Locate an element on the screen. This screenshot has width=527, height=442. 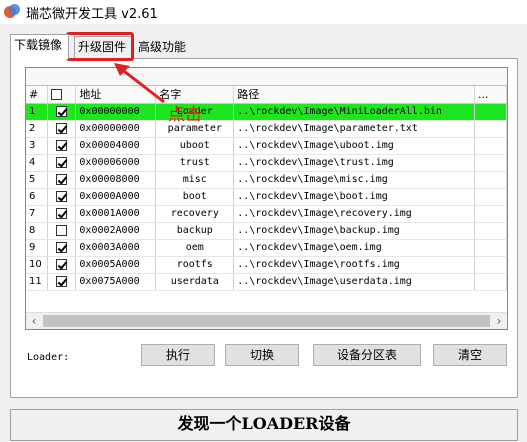
row-name: userdata is located at coordinates (195, 282).